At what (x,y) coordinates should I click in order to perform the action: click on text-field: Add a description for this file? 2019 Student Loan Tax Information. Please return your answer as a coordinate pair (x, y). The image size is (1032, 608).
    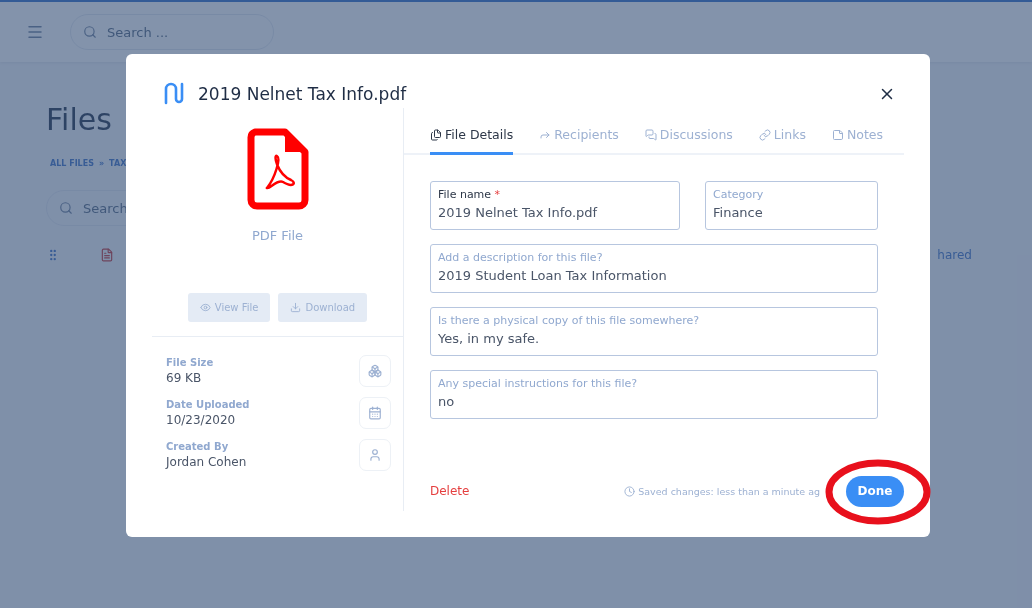
    Looking at the image, I should click on (654, 268).